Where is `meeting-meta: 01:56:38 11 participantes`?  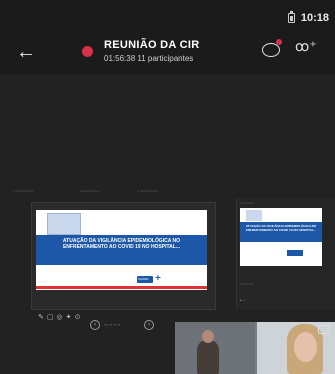
meeting-meta: 01:56:38 11 participantes is located at coordinates (148, 58).